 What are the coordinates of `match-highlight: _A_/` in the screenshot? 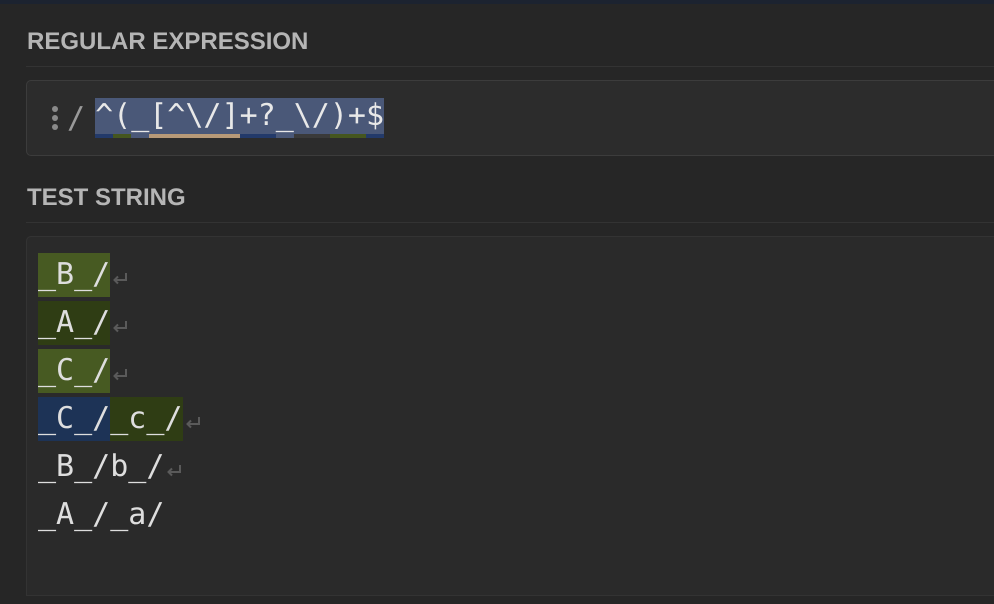 It's located at (74, 323).